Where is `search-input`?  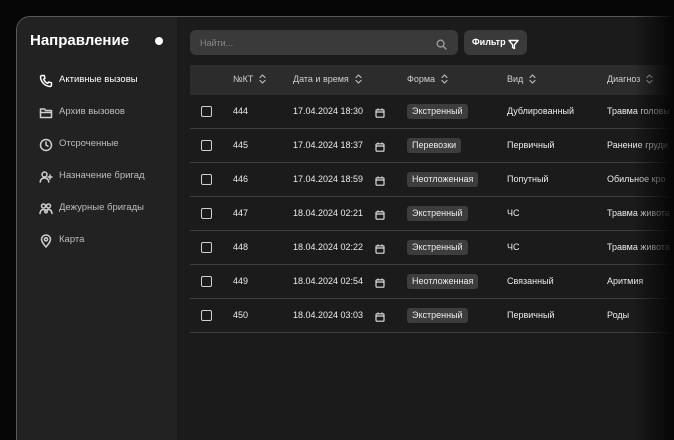
search-input is located at coordinates (312, 42).